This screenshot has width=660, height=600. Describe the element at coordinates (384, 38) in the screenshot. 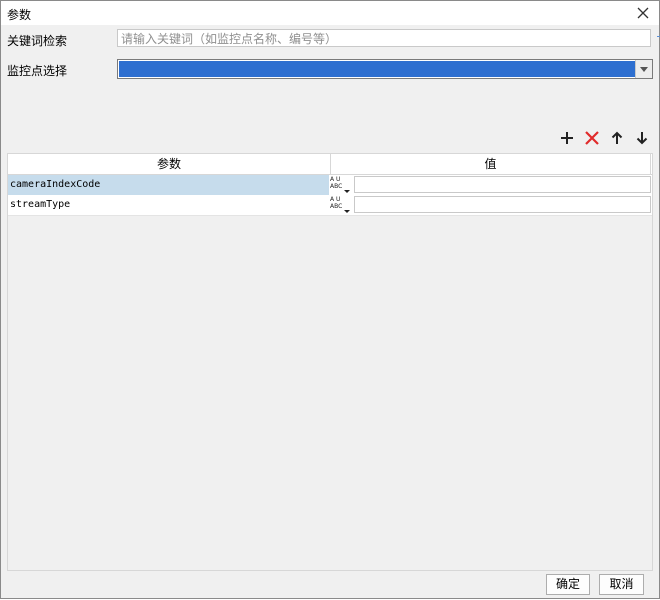

I see `keyword-search-input: 请输入关键词（如监控点名称、编号等）` at that location.